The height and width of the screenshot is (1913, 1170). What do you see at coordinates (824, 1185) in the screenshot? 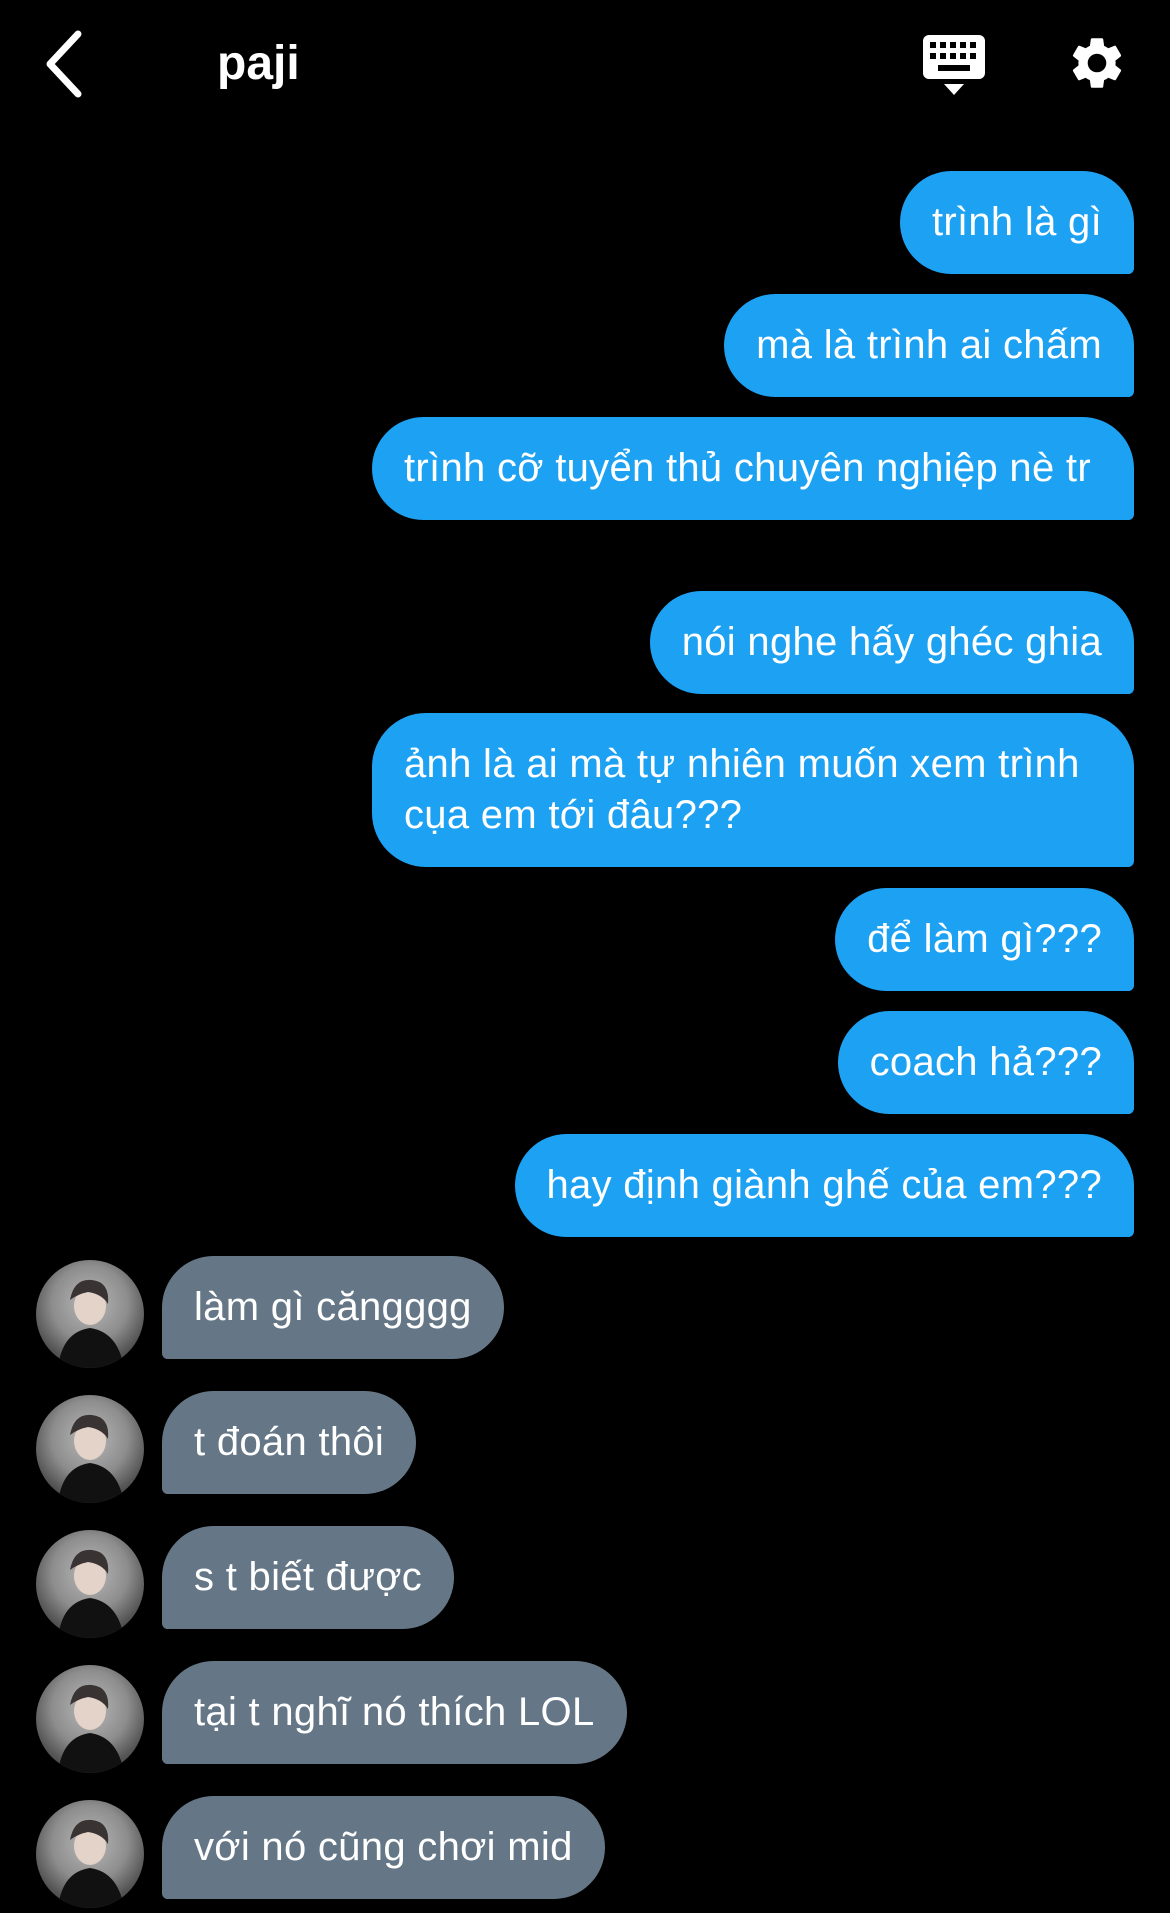
I see `message-bubble-outgoing: hay định giành ghế của em???` at bounding box center [824, 1185].